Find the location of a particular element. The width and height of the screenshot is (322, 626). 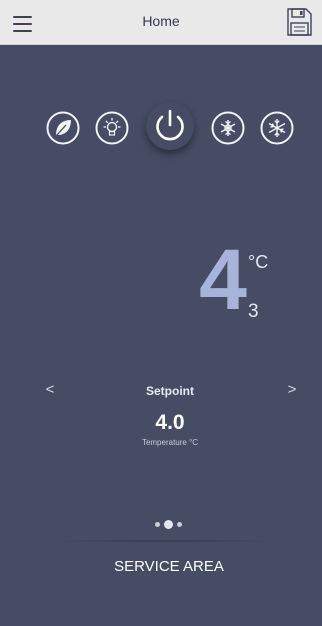

power-button is located at coordinates (170, 126).